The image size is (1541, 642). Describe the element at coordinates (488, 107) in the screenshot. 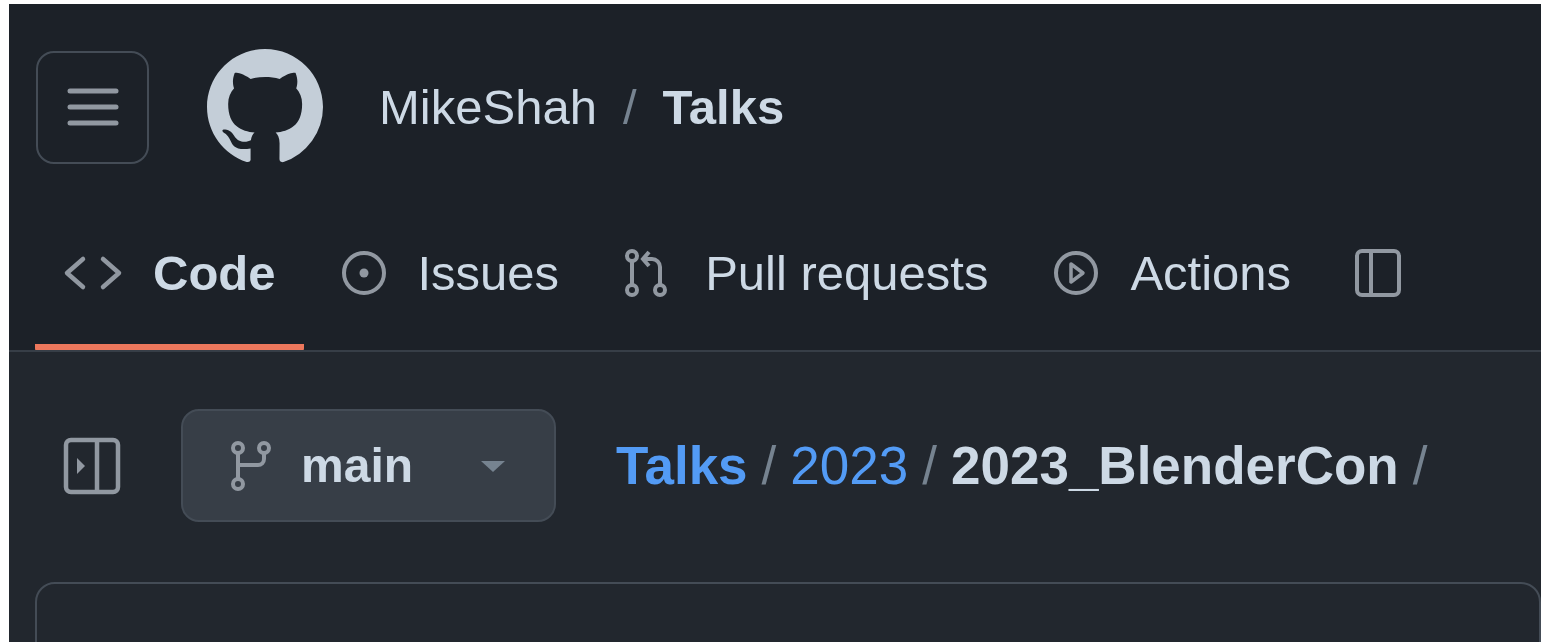

I see `owner-link: MikeShah` at that location.